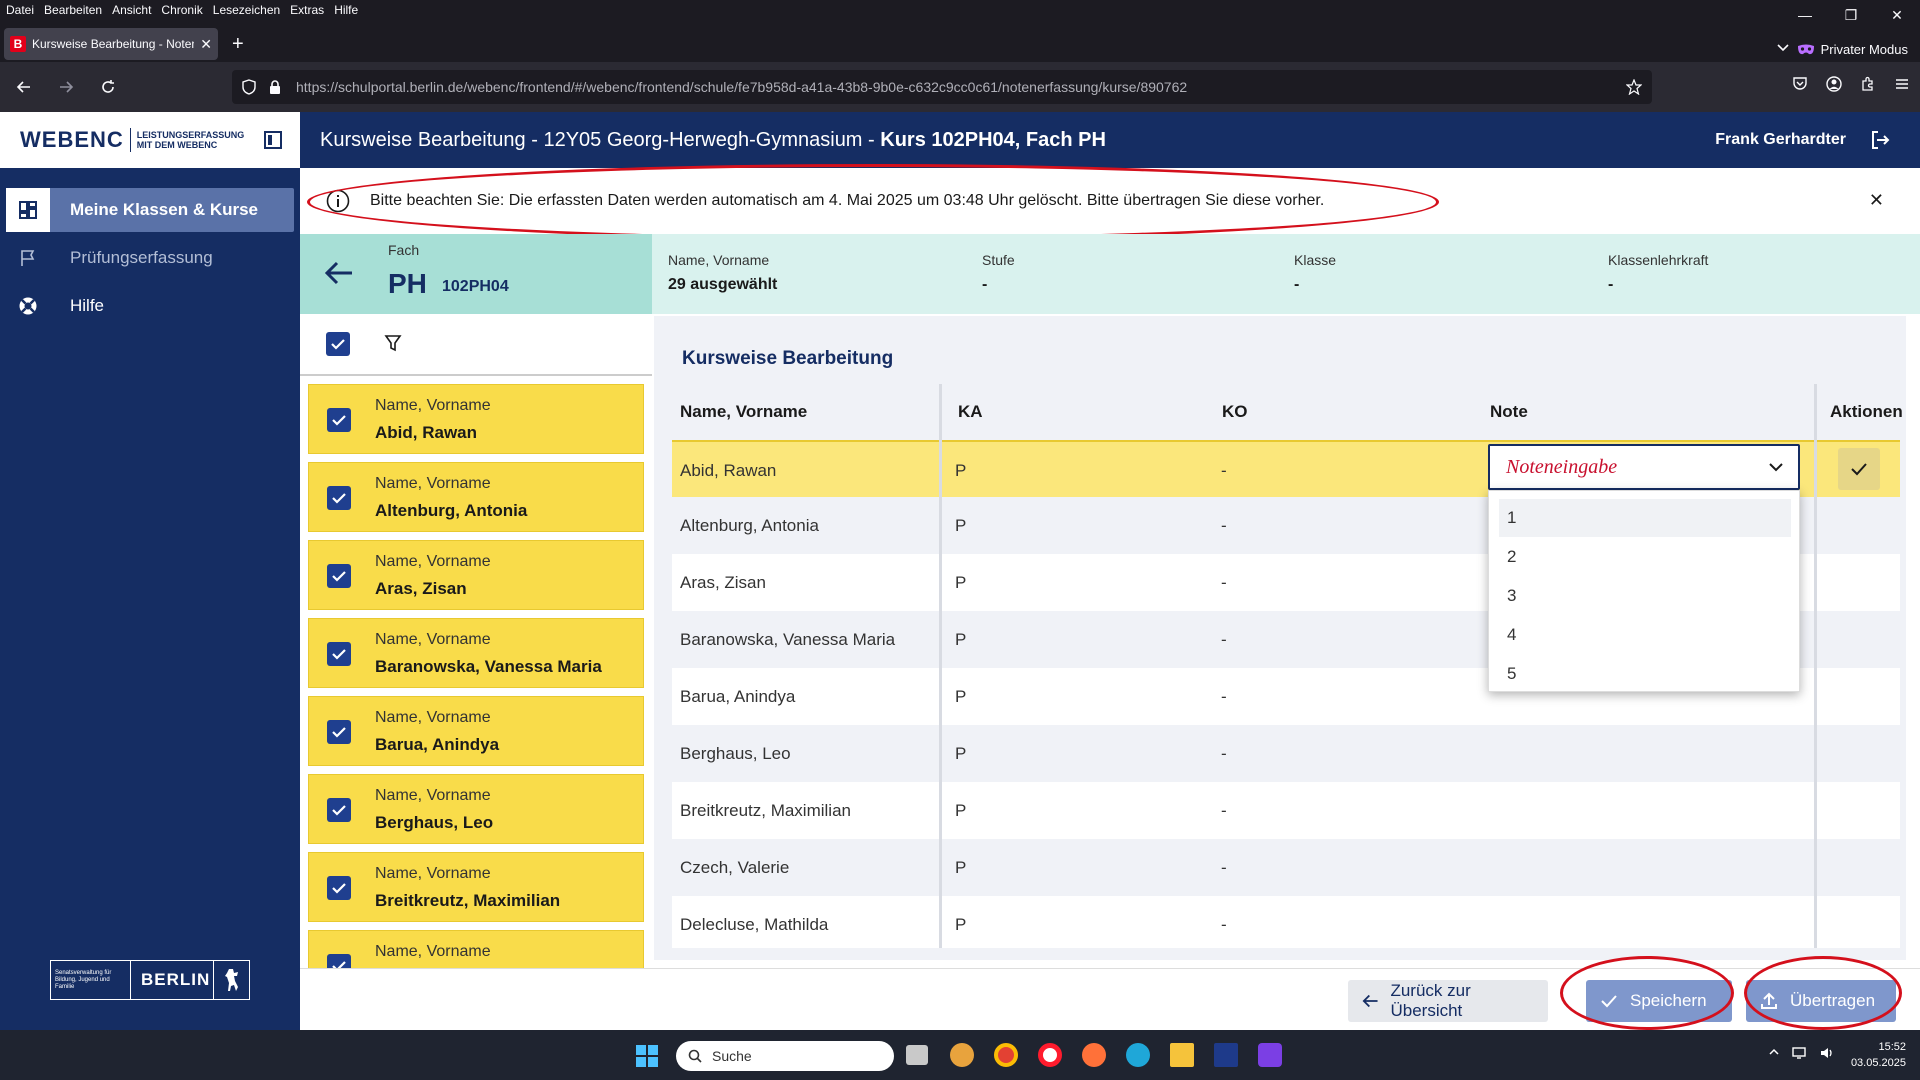 The image size is (1920, 1080). I want to click on menu-bearbeiten: Bearbeiten, so click(73, 10).